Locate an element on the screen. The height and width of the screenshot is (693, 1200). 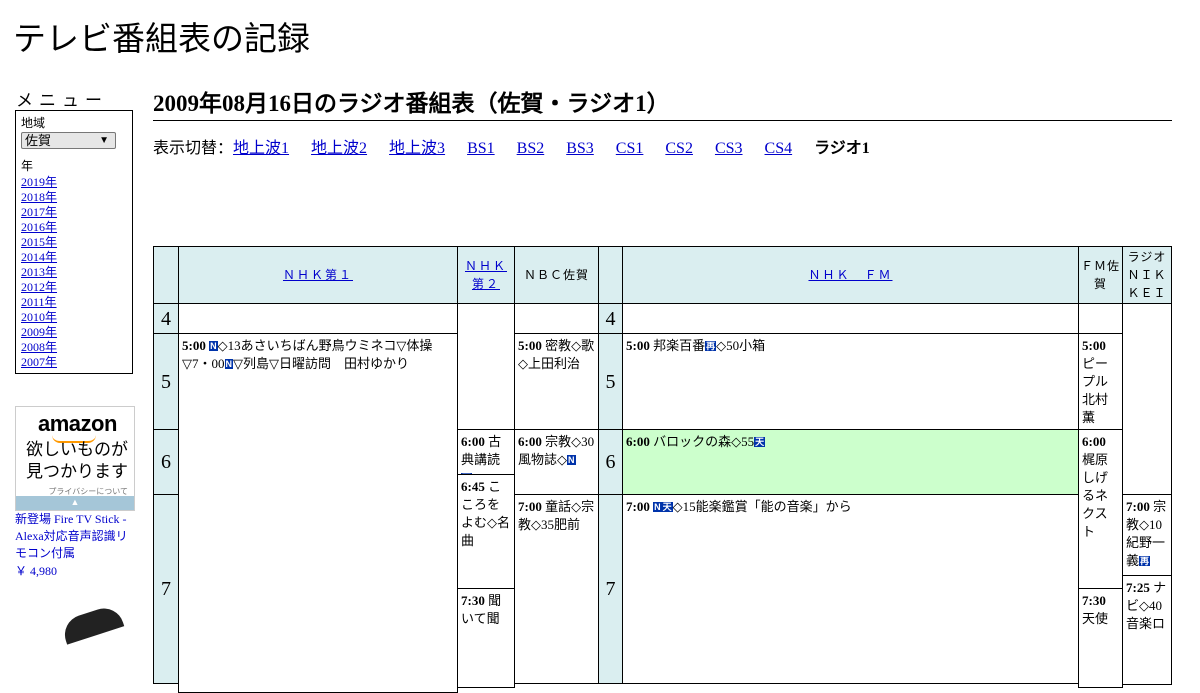
channel-header-fmsaga: ＦＭ佐賀 is located at coordinates (1100, 275).